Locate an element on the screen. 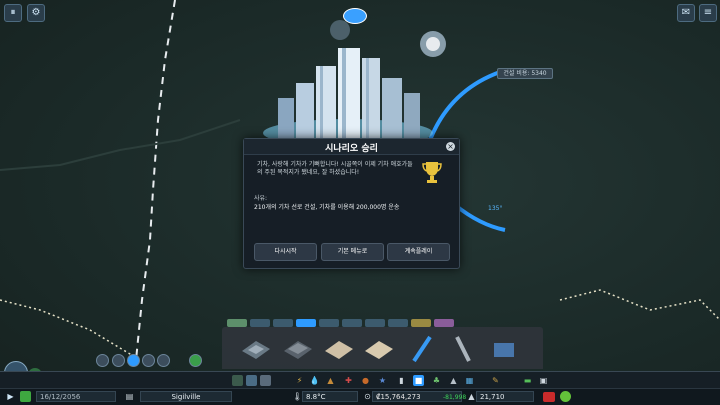  asset-track-small is located at coordinates (339, 348).